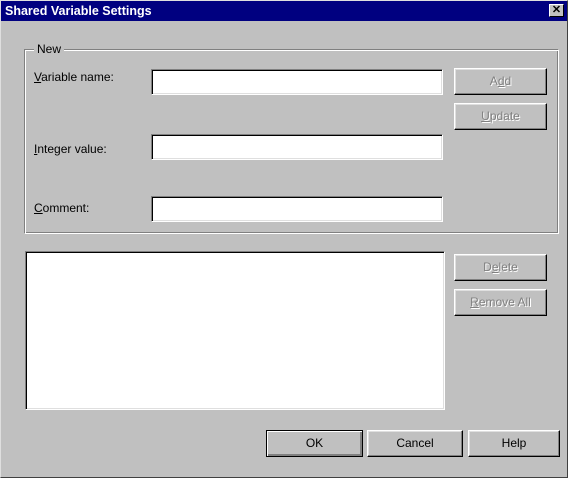 The height and width of the screenshot is (478, 568). I want to click on remove-all-button: Remove All, so click(500, 302).